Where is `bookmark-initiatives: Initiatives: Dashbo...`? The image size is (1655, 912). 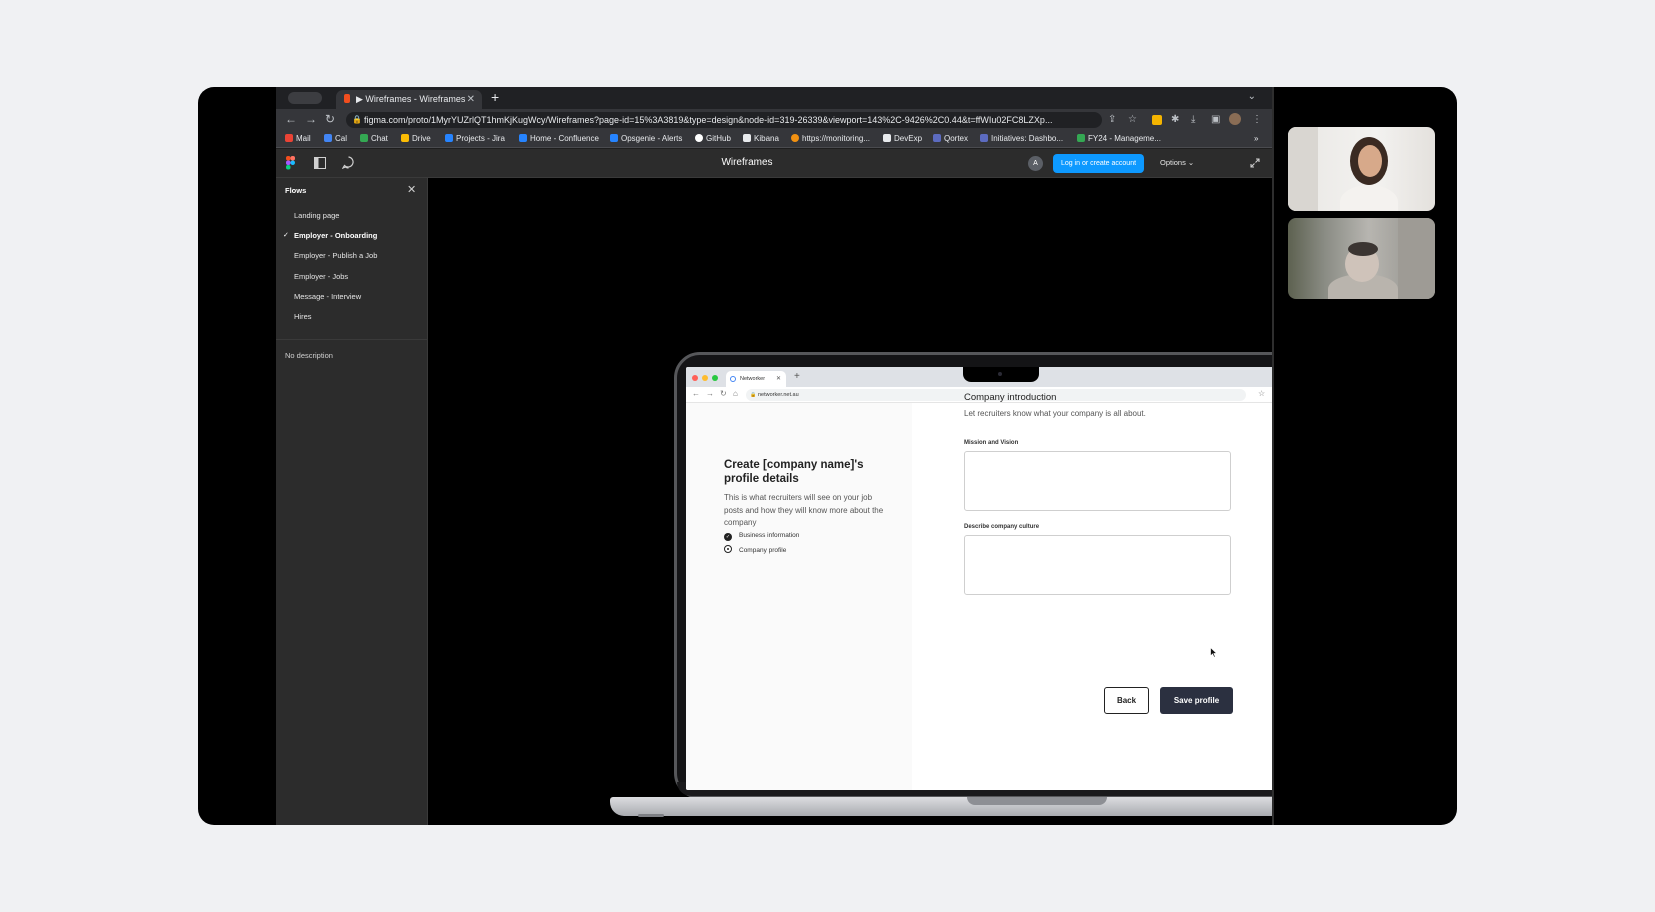
bookmark-initiatives: Initiatives: Dashbo... is located at coordinates (1021, 139).